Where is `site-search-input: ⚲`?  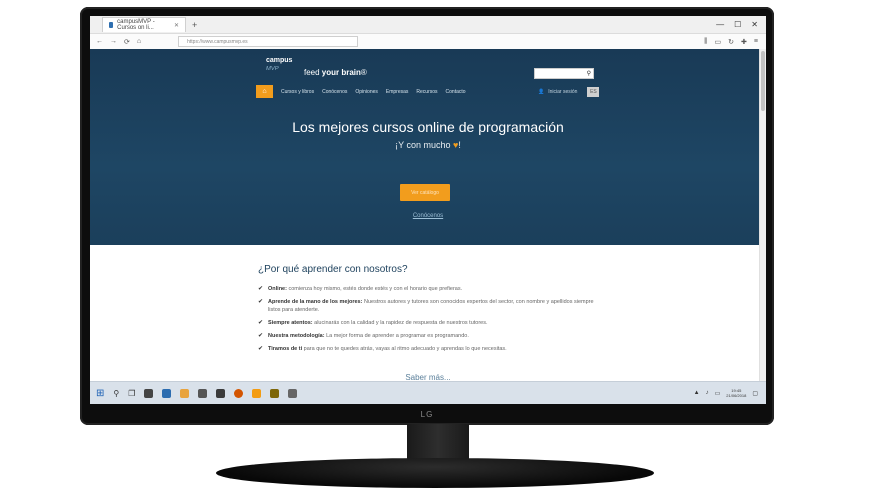 site-search-input: ⚲ is located at coordinates (564, 73).